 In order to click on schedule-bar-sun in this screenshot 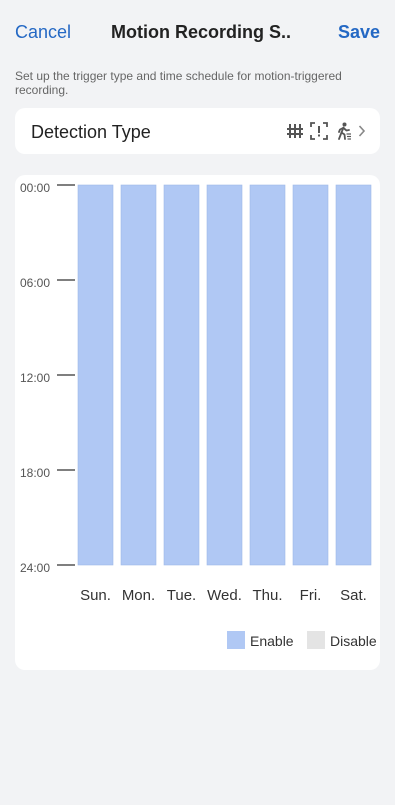, I will do `click(95, 375)`.